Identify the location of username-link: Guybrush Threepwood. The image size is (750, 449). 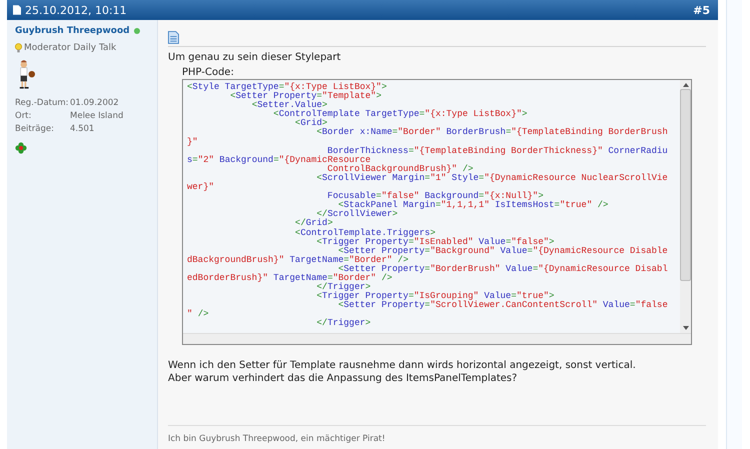
(72, 31).